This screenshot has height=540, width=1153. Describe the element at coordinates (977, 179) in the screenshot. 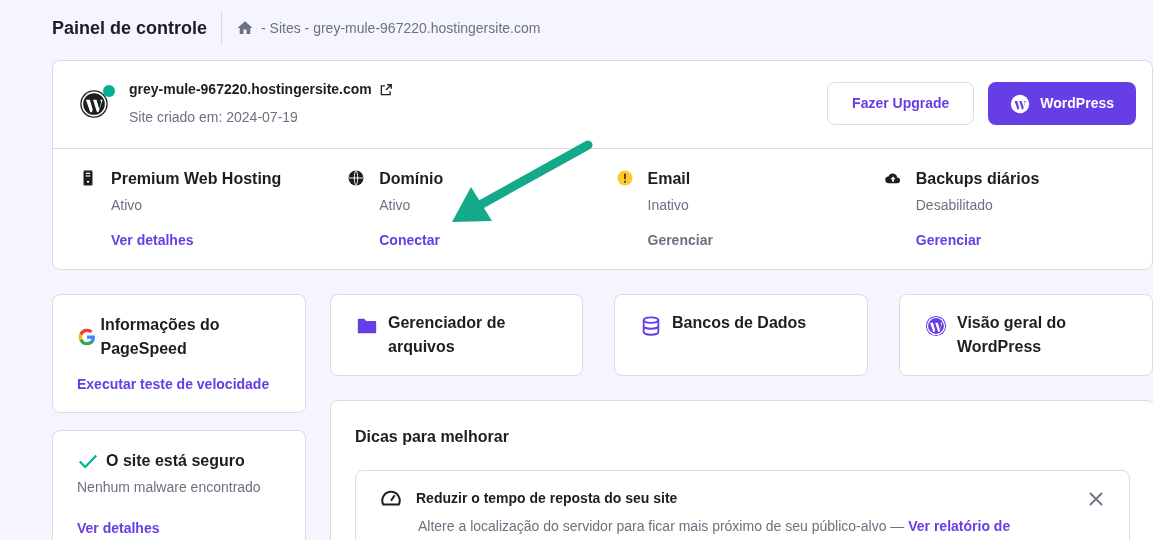

I see `service-title: Backups diários` at that location.